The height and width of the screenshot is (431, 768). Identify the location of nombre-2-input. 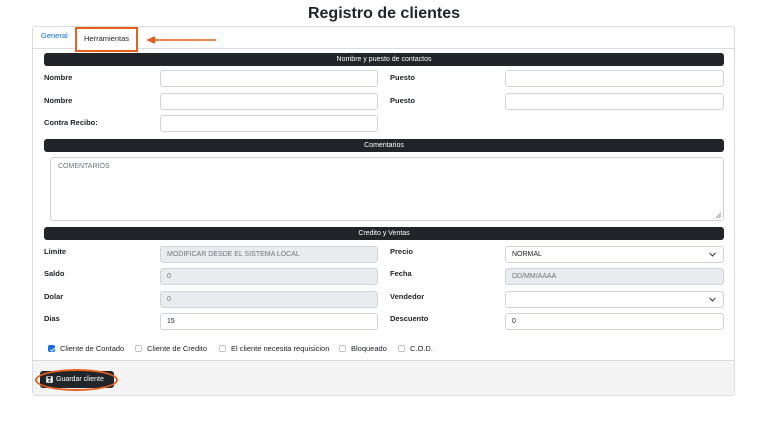
(269, 101).